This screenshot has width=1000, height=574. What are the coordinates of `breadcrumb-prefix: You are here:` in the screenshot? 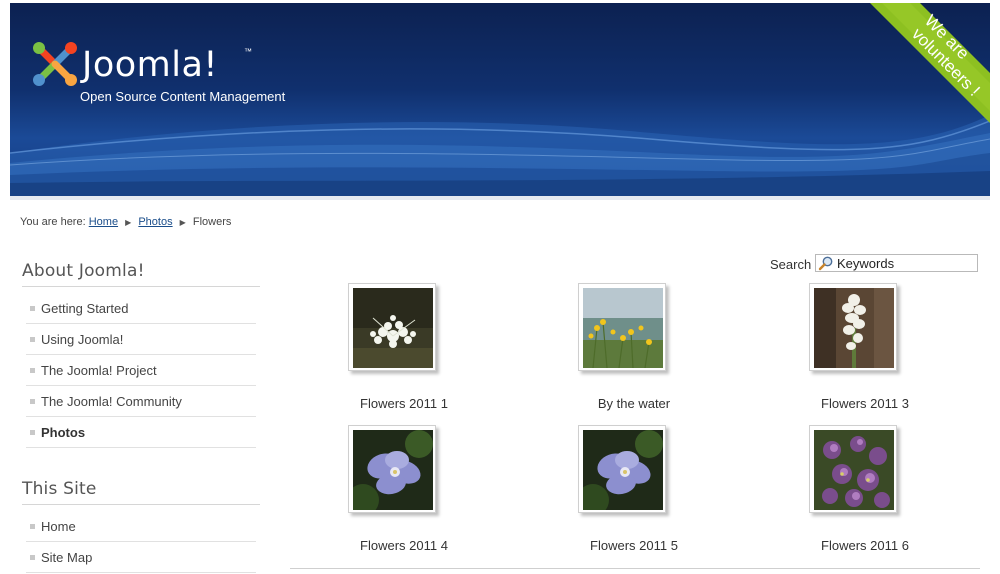 It's located at (53, 222).